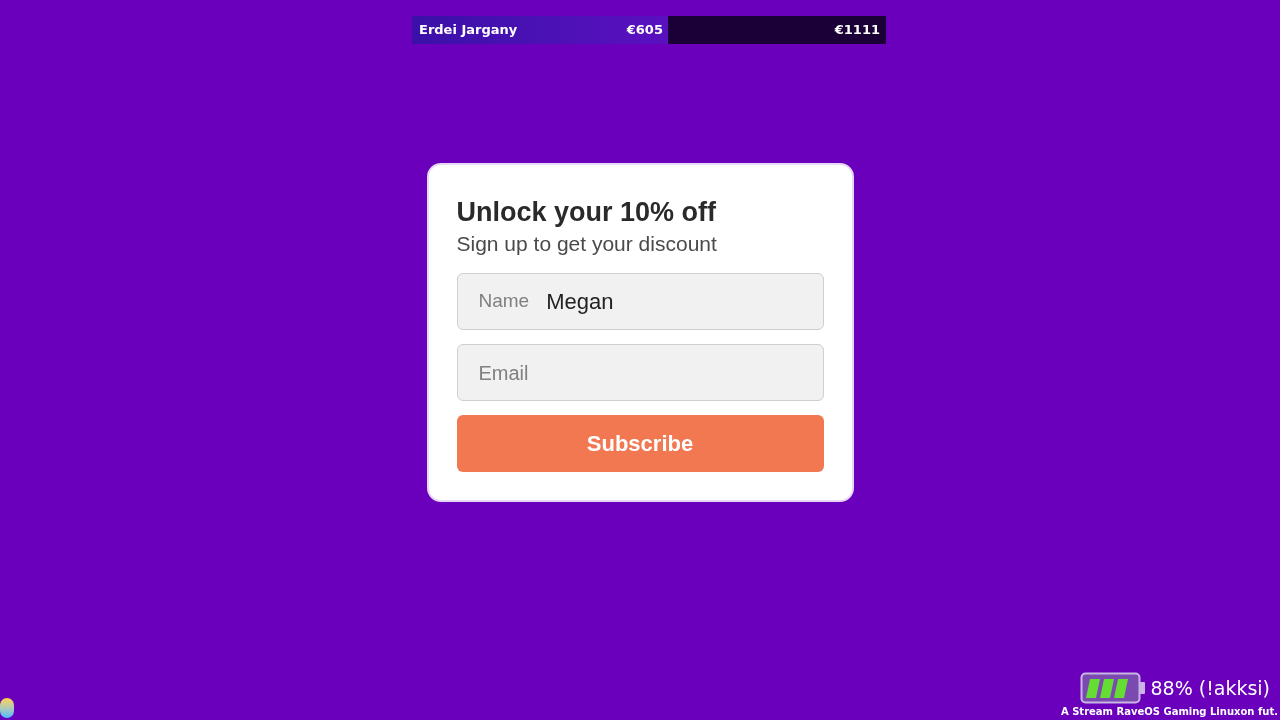 The height and width of the screenshot is (720, 1280). Describe the element at coordinates (1169, 712) in the screenshot. I see `caption: A Stream RaveOS Gaming Linuxon fut.` at that location.